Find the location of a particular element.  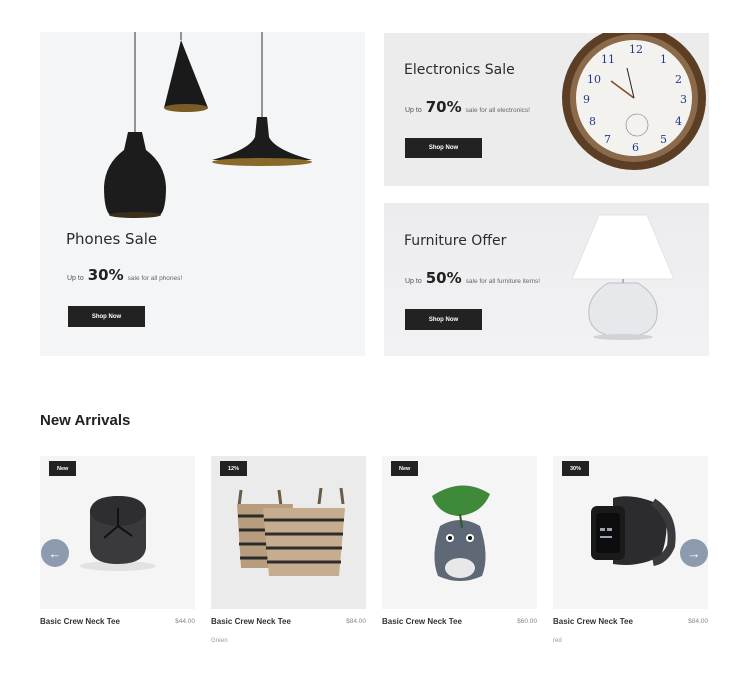

table-lamp-image is located at coordinates (623, 277).